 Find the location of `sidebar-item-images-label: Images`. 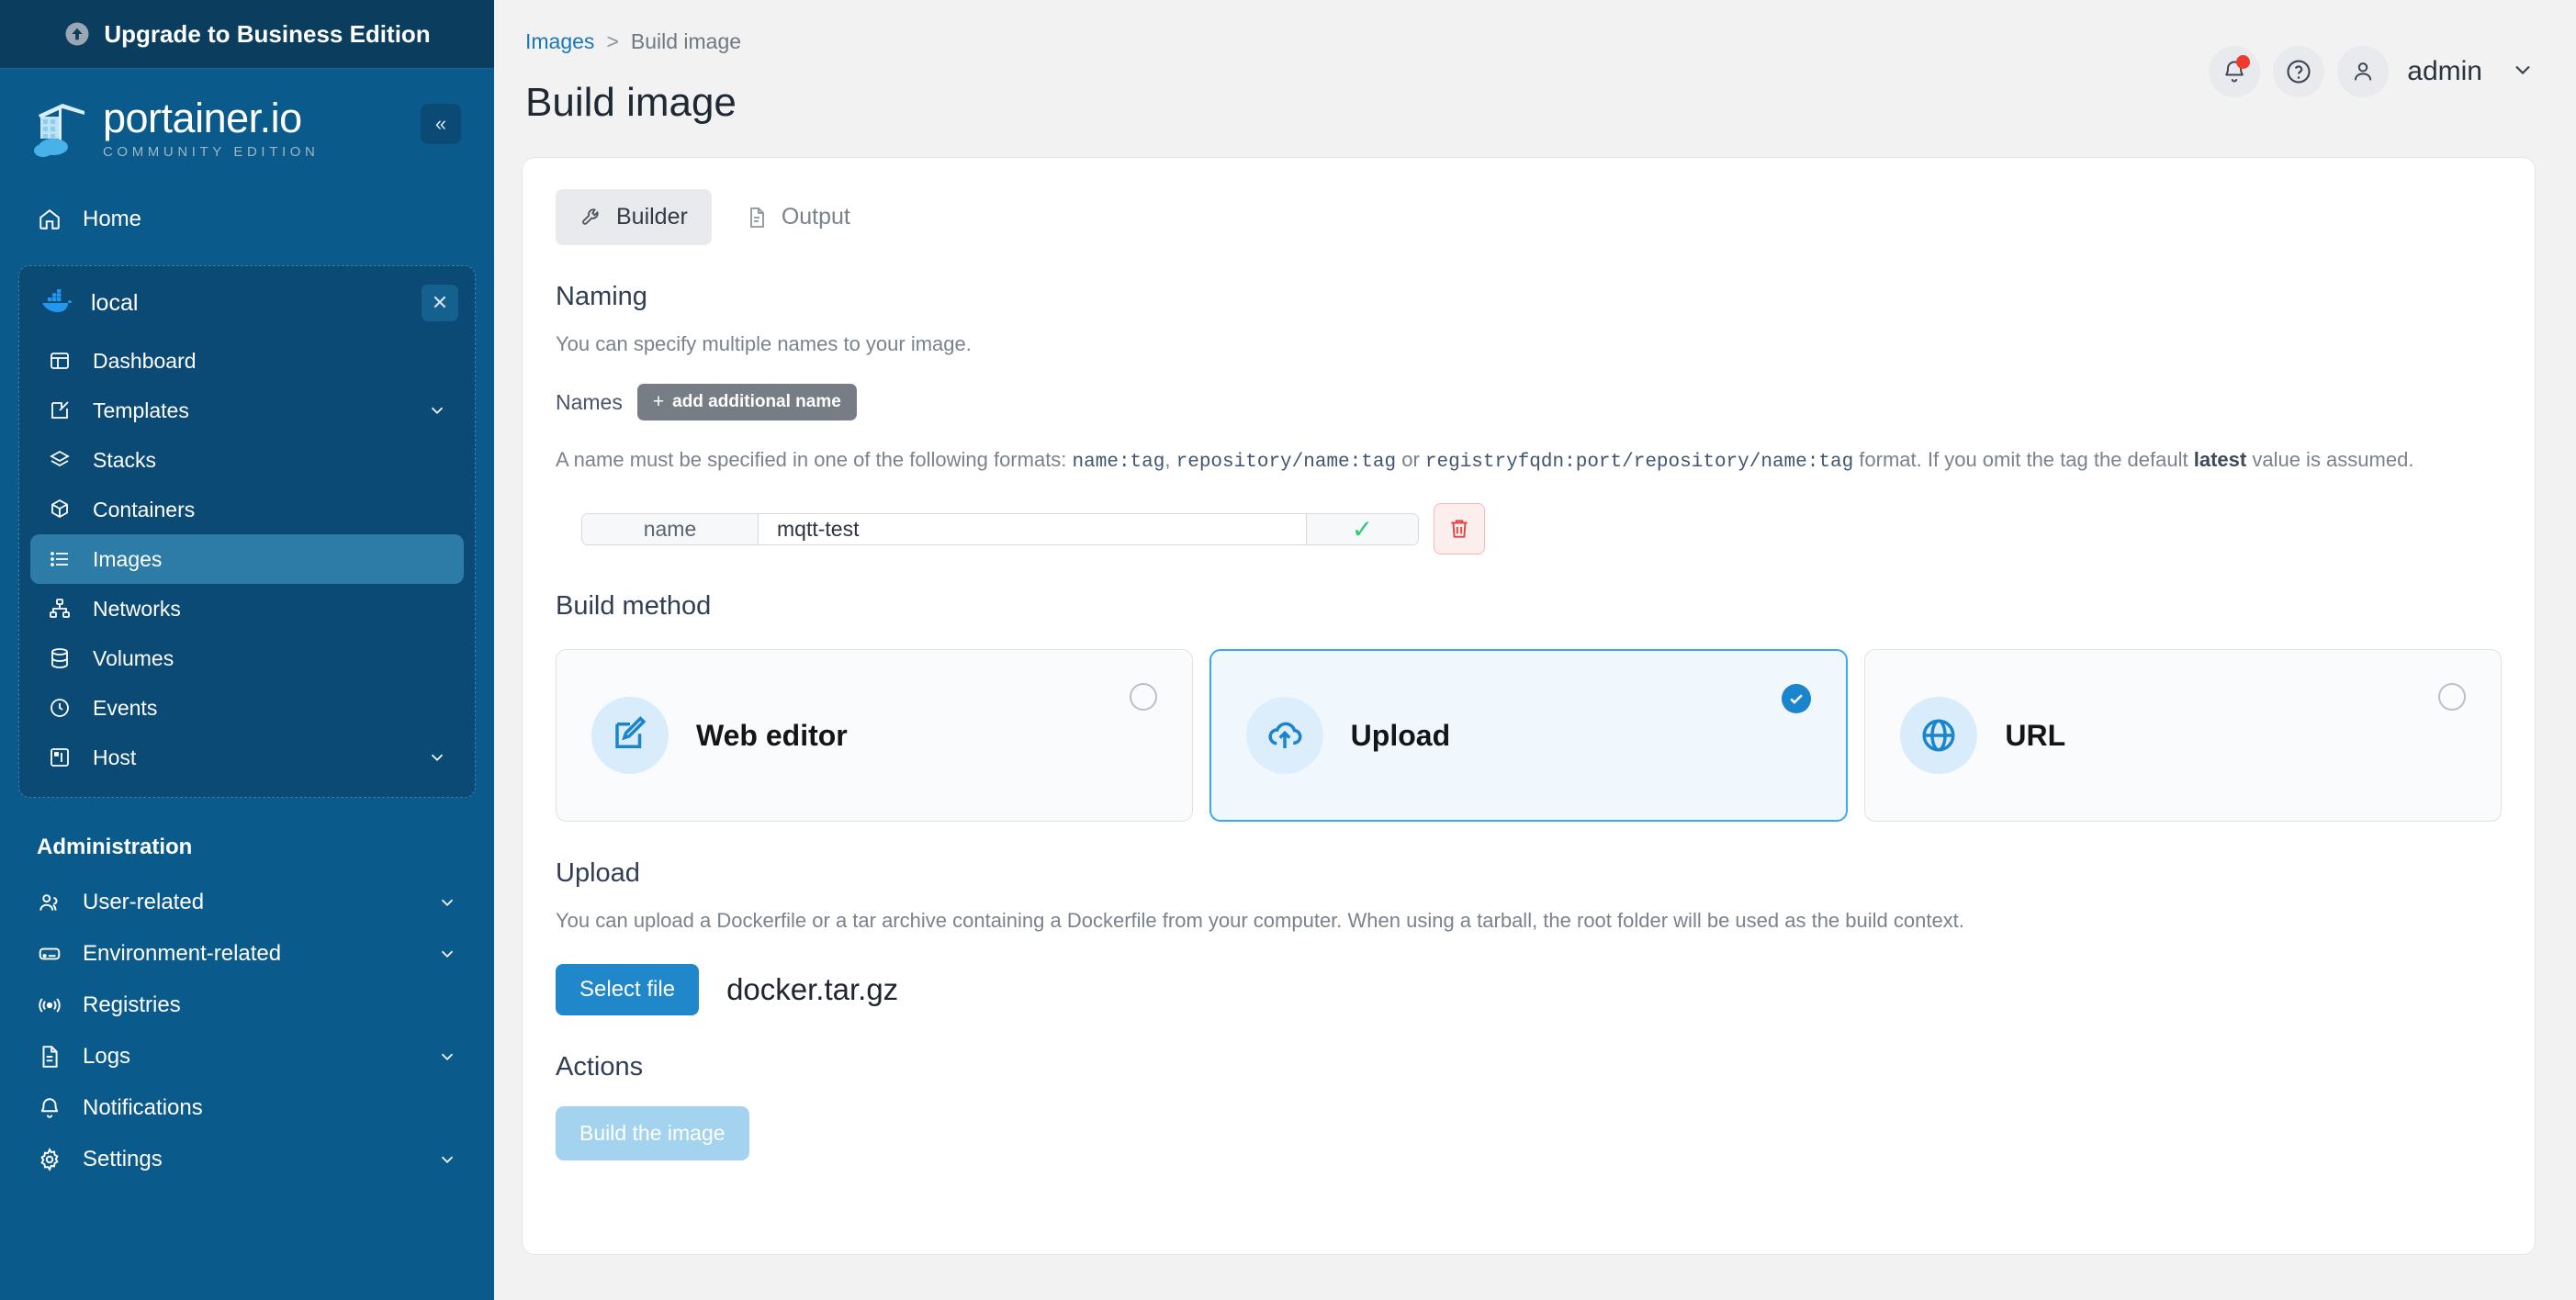

sidebar-item-images-label: Images is located at coordinates (128, 558).